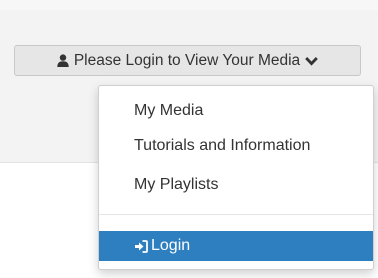 The height and width of the screenshot is (278, 378). What do you see at coordinates (236, 214) in the screenshot?
I see `menu-divider` at bounding box center [236, 214].